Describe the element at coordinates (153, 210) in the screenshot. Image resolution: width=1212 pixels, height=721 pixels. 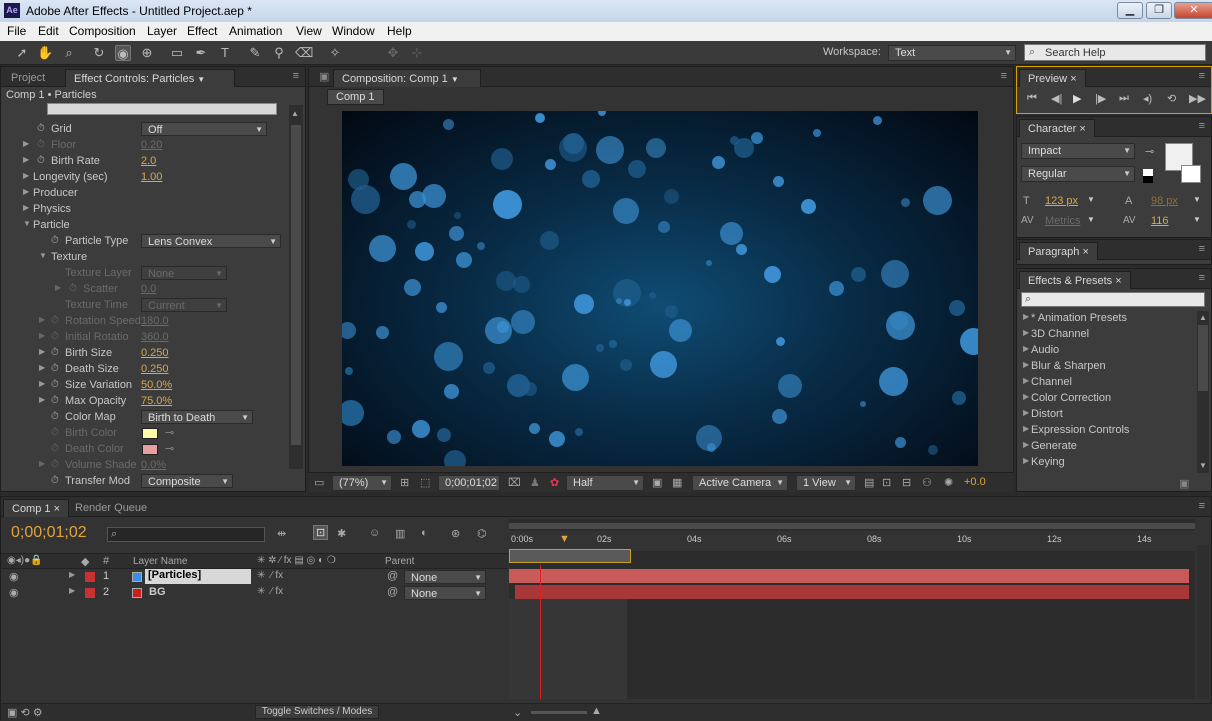
I see `prop-physics: ▶ Physics` at that location.